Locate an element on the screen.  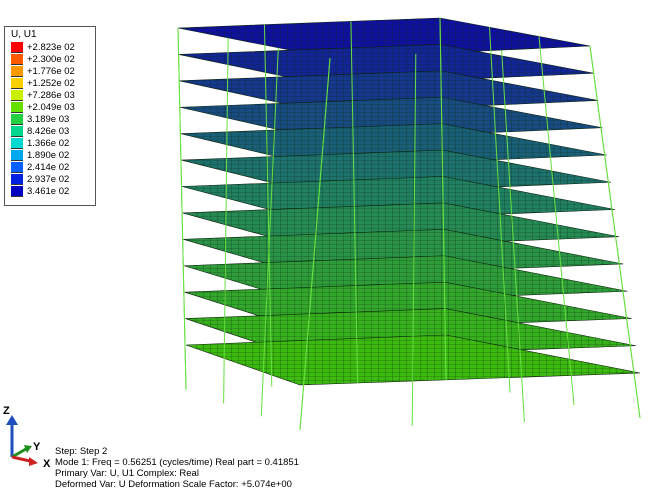
legend-value: +2.049e 03 is located at coordinates (51, 107).